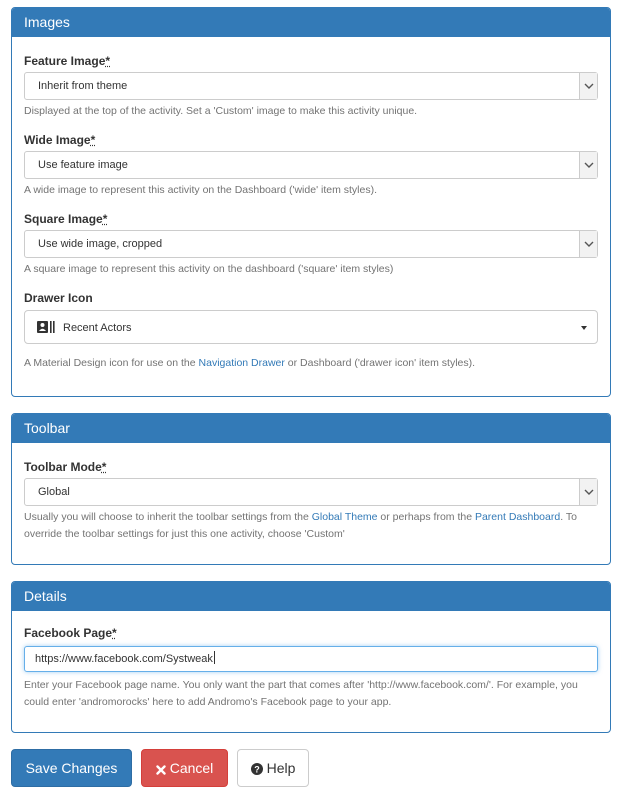 The image size is (619, 795). What do you see at coordinates (311, 165) in the screenshot?
I see `wide-image-select: Use feature image` at bounding box center [311, 165].